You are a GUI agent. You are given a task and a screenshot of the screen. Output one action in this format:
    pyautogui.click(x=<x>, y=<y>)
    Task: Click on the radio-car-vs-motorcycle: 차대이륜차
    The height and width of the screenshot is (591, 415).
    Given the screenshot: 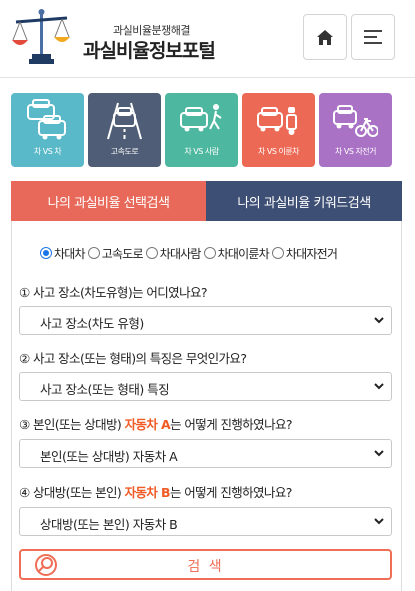 What is the action you would take?
    pyautogui.click(x=236, y=253)
    